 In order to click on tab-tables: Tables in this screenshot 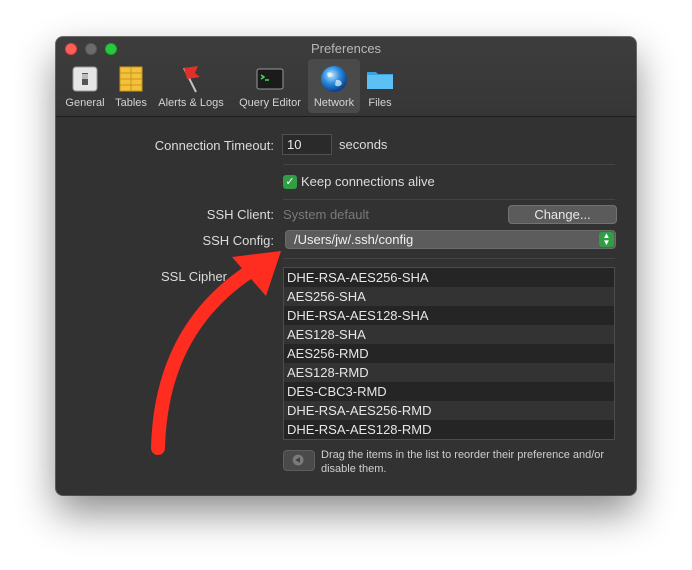, I will do `click(131, 86)`.